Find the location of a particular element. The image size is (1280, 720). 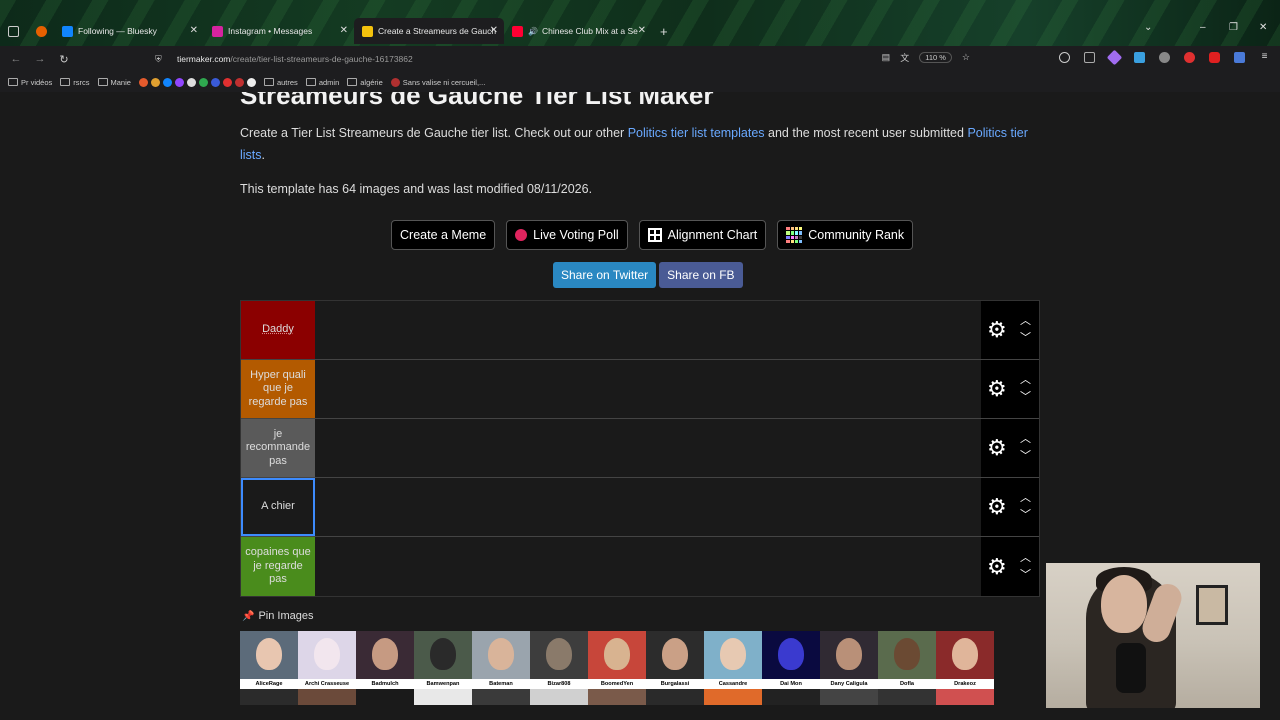

reader-view-icon: ▤ is located at coordinates (886, 57).